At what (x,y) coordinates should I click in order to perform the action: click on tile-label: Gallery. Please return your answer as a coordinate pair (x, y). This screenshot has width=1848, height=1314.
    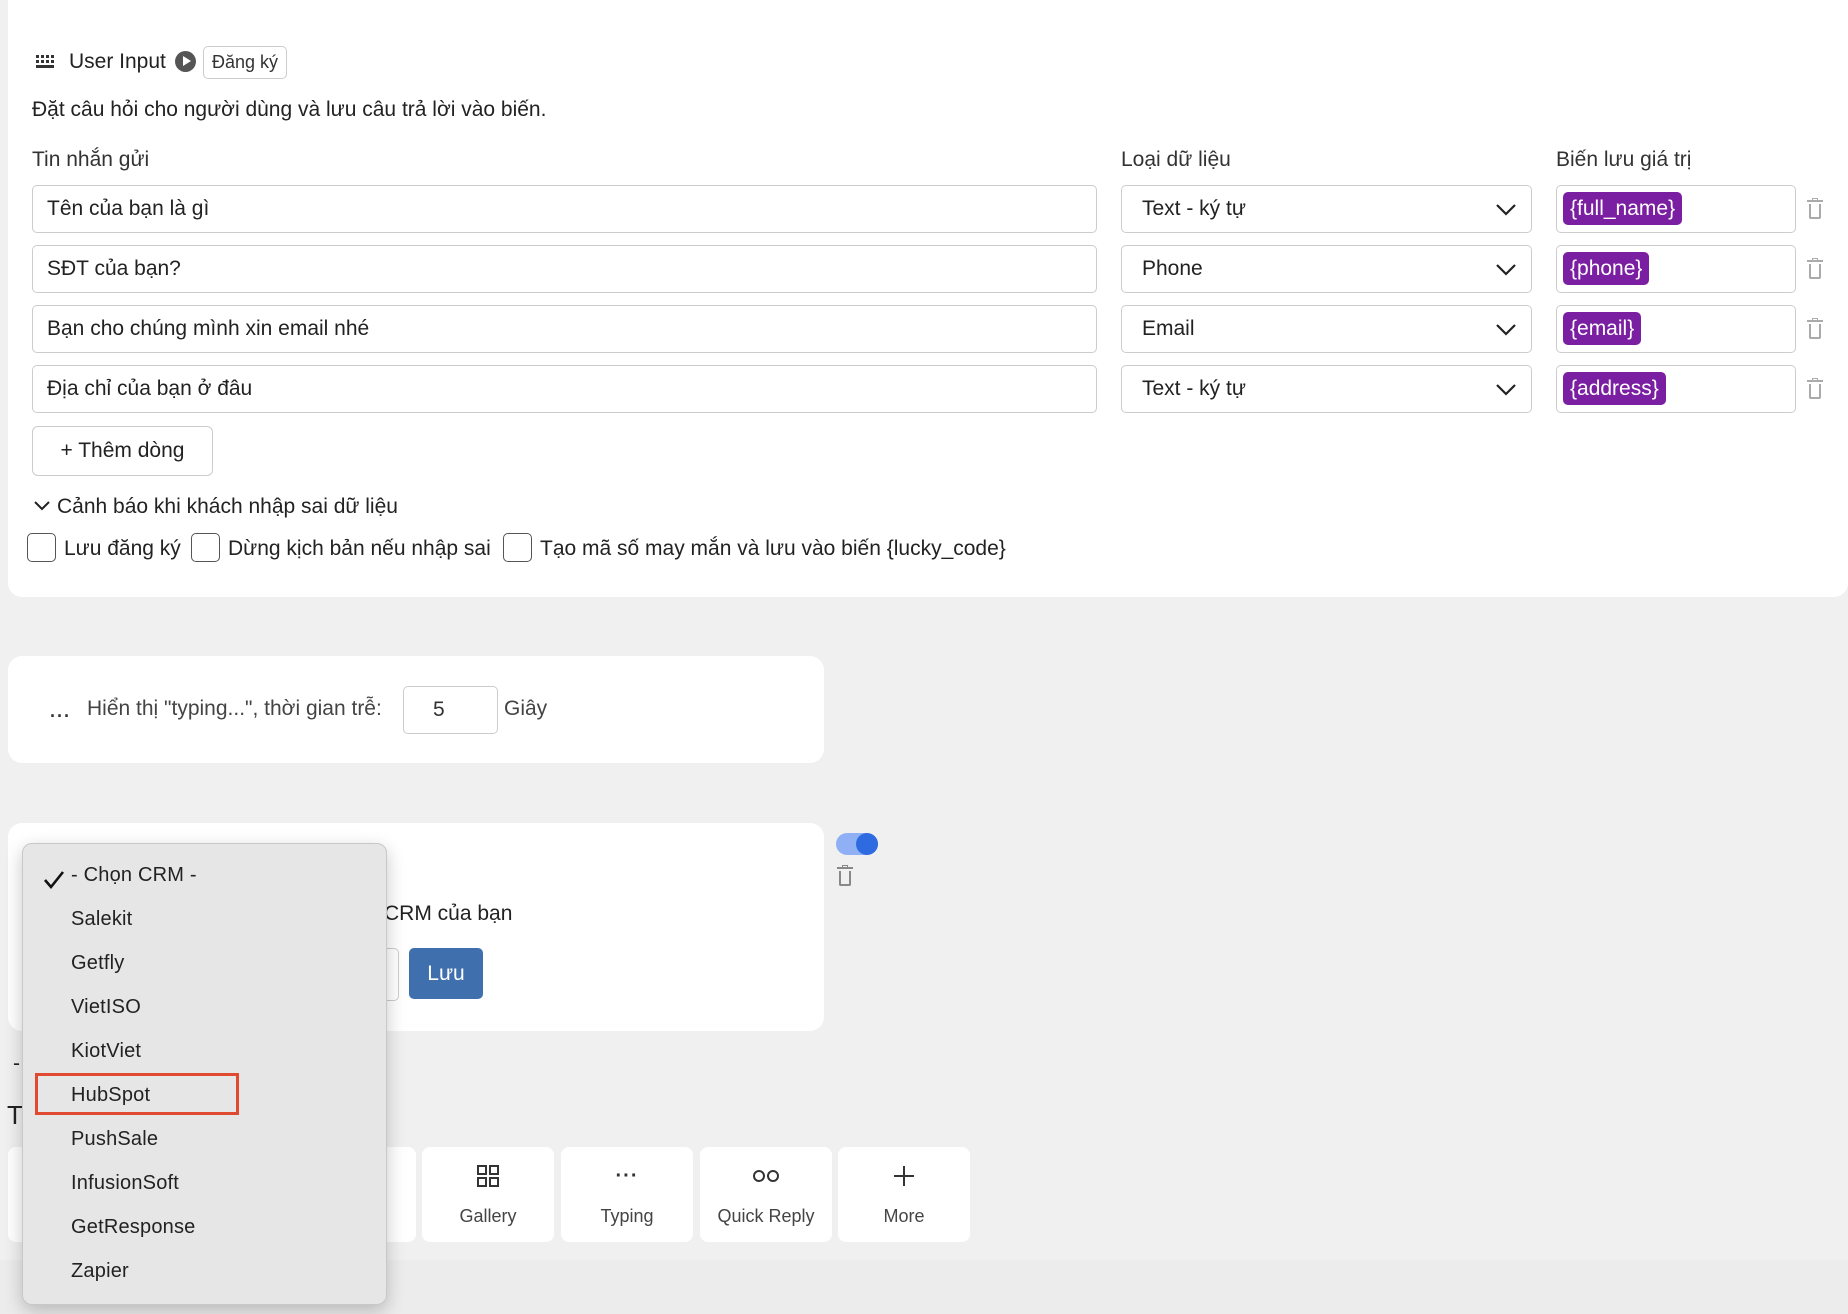
    Looking at the image, I should click on (488, 1216).